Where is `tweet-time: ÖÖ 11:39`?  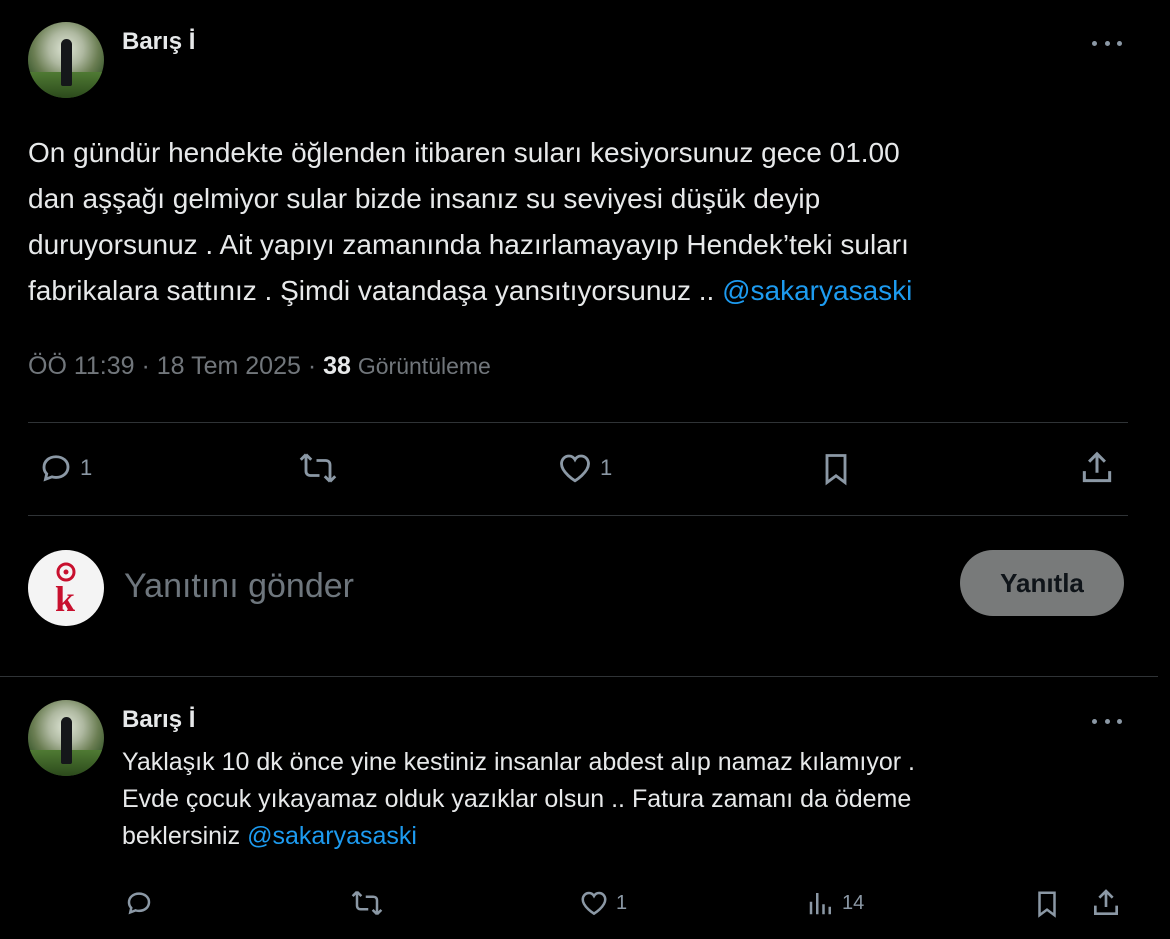 tweet-time: ÖÖ 11:39 is located at coordinates (81, 366).